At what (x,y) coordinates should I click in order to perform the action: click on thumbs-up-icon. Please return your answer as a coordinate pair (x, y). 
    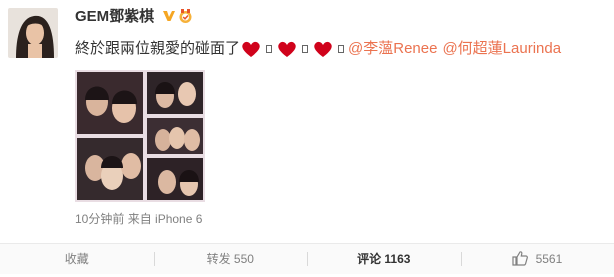
    Looking at the image, I should click on (520, 254).